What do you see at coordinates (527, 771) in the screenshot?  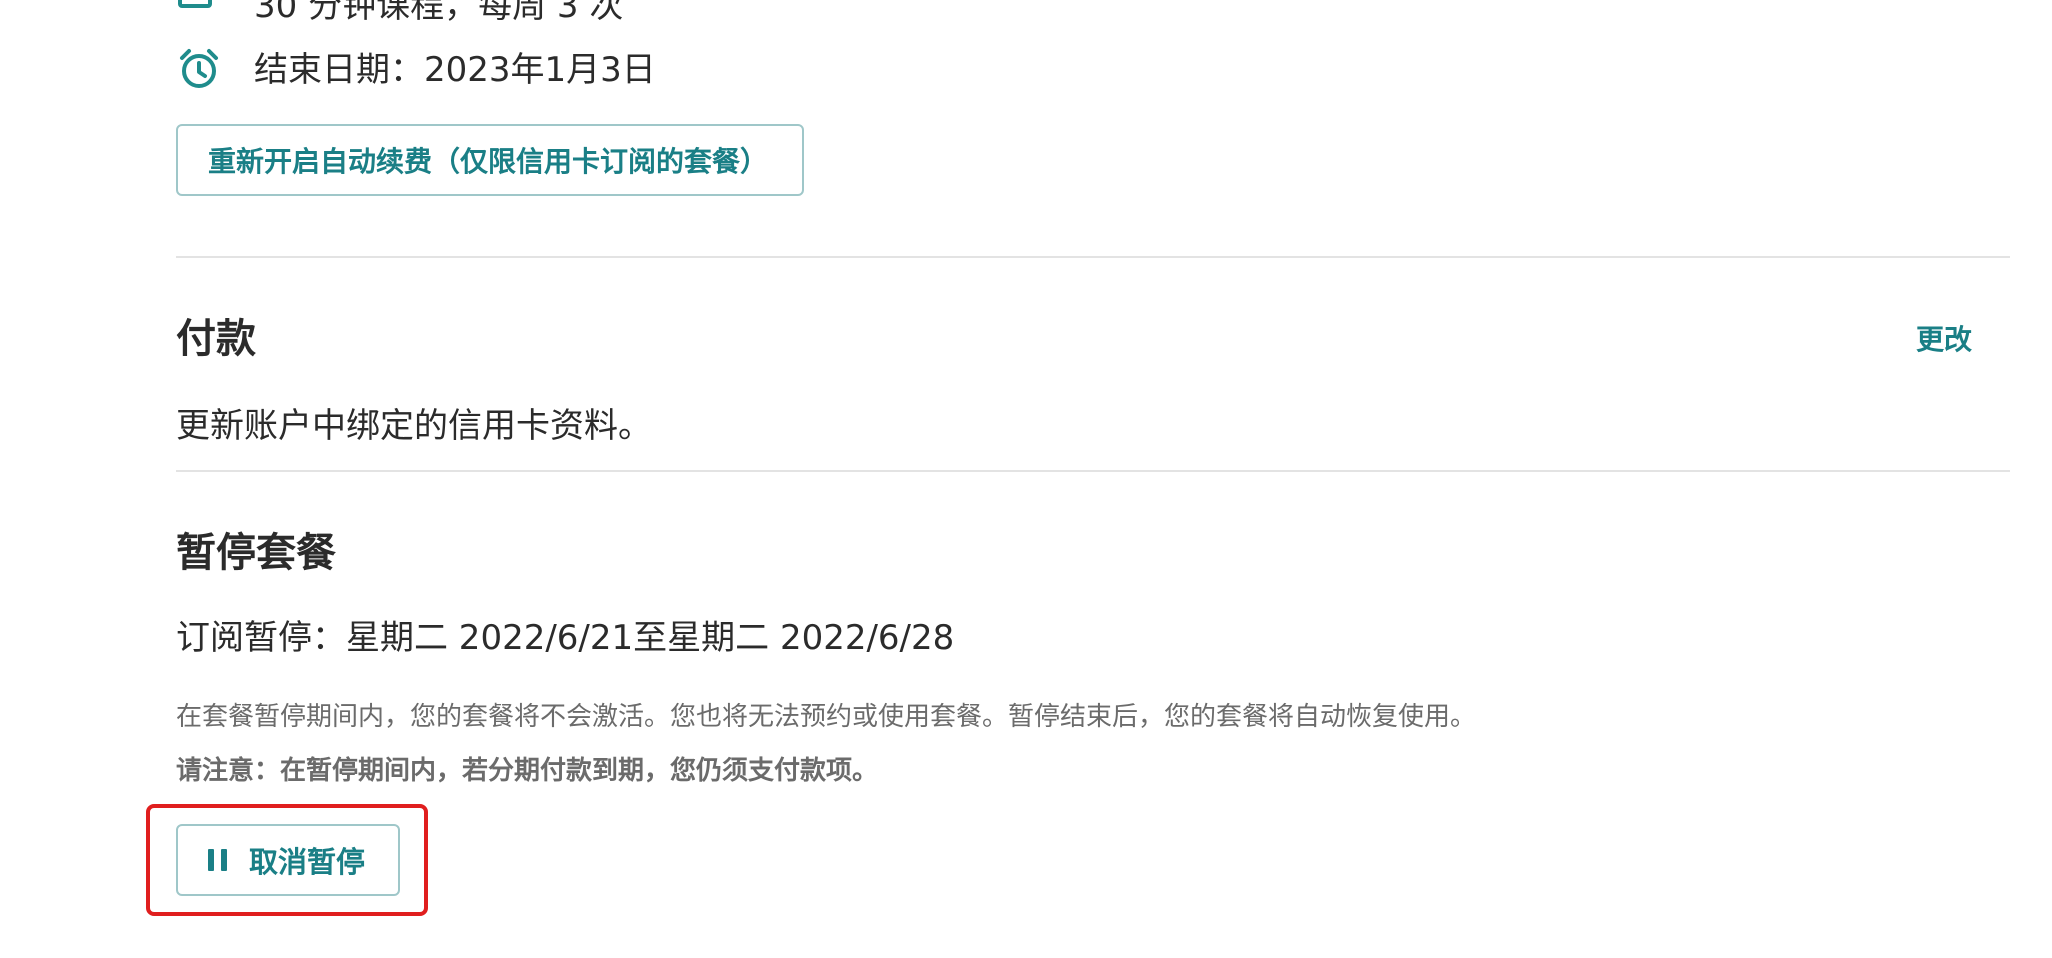 I see `pause-note: 请注意：在暂停期间内，若分期付款到期，您仍须支付款项。` at bounding box center [527, 771].